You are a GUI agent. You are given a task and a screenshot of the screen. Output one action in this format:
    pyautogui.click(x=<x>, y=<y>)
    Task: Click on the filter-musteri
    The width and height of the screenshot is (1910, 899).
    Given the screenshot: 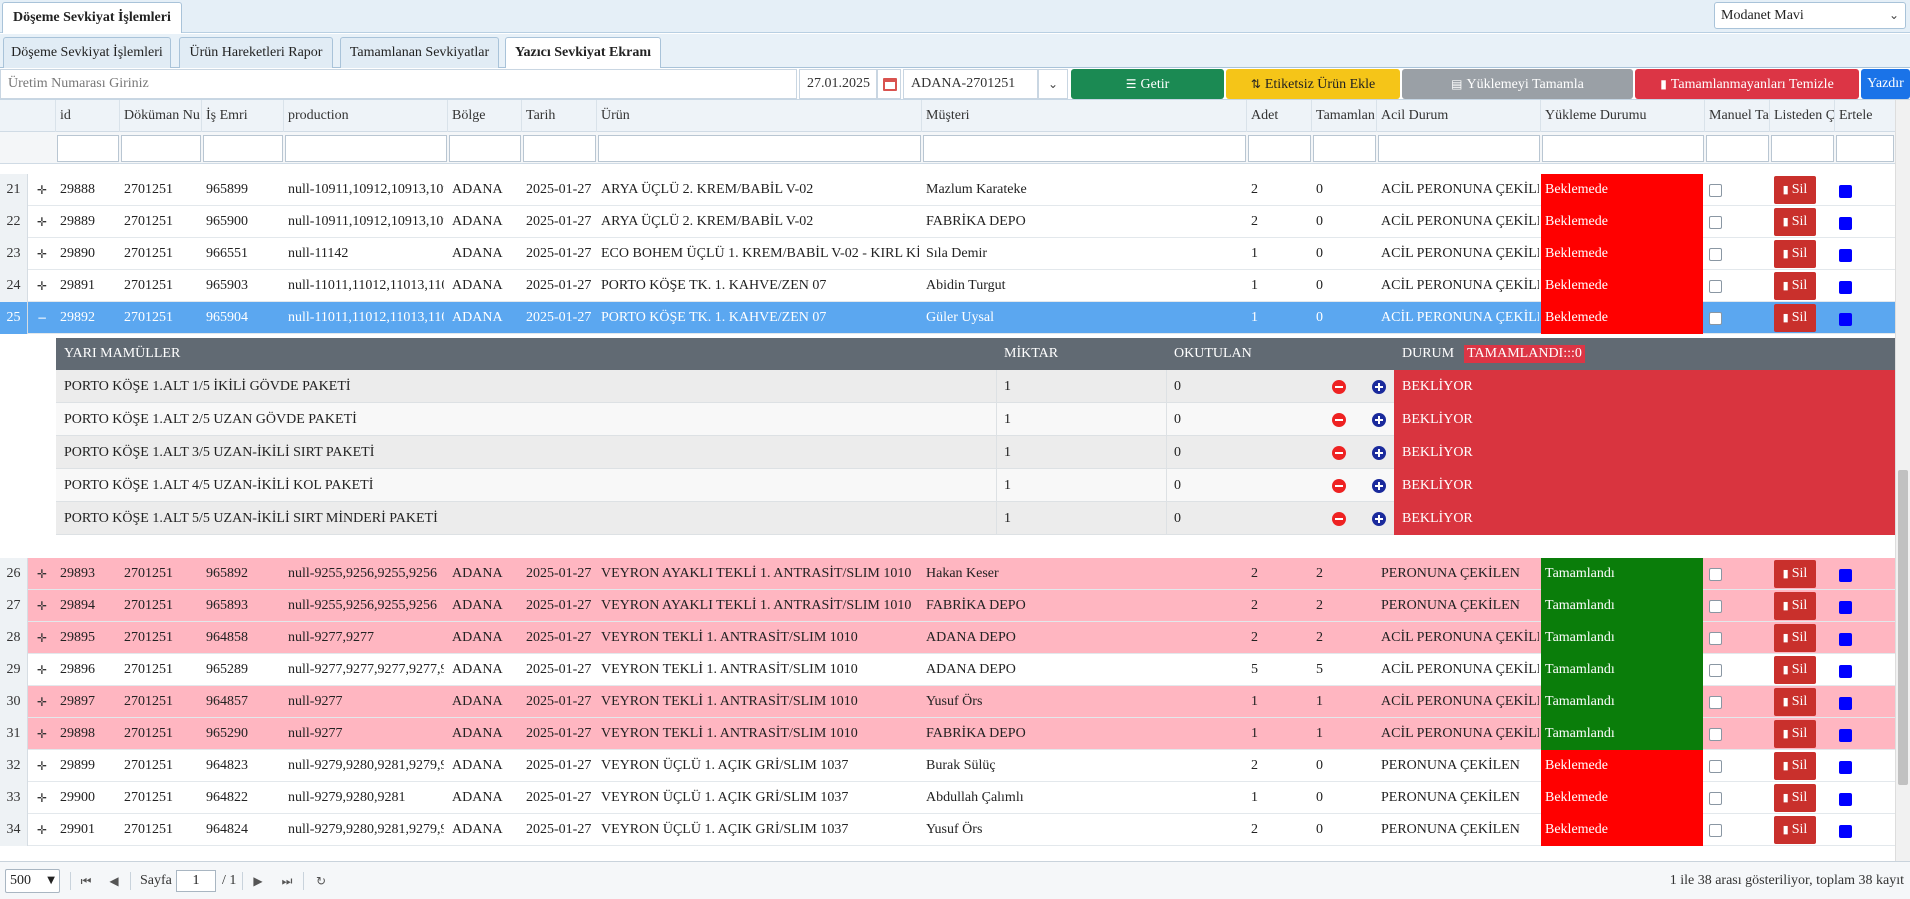 What is the action you would take?
    pyautogui.click(x=1084, y=148)
    